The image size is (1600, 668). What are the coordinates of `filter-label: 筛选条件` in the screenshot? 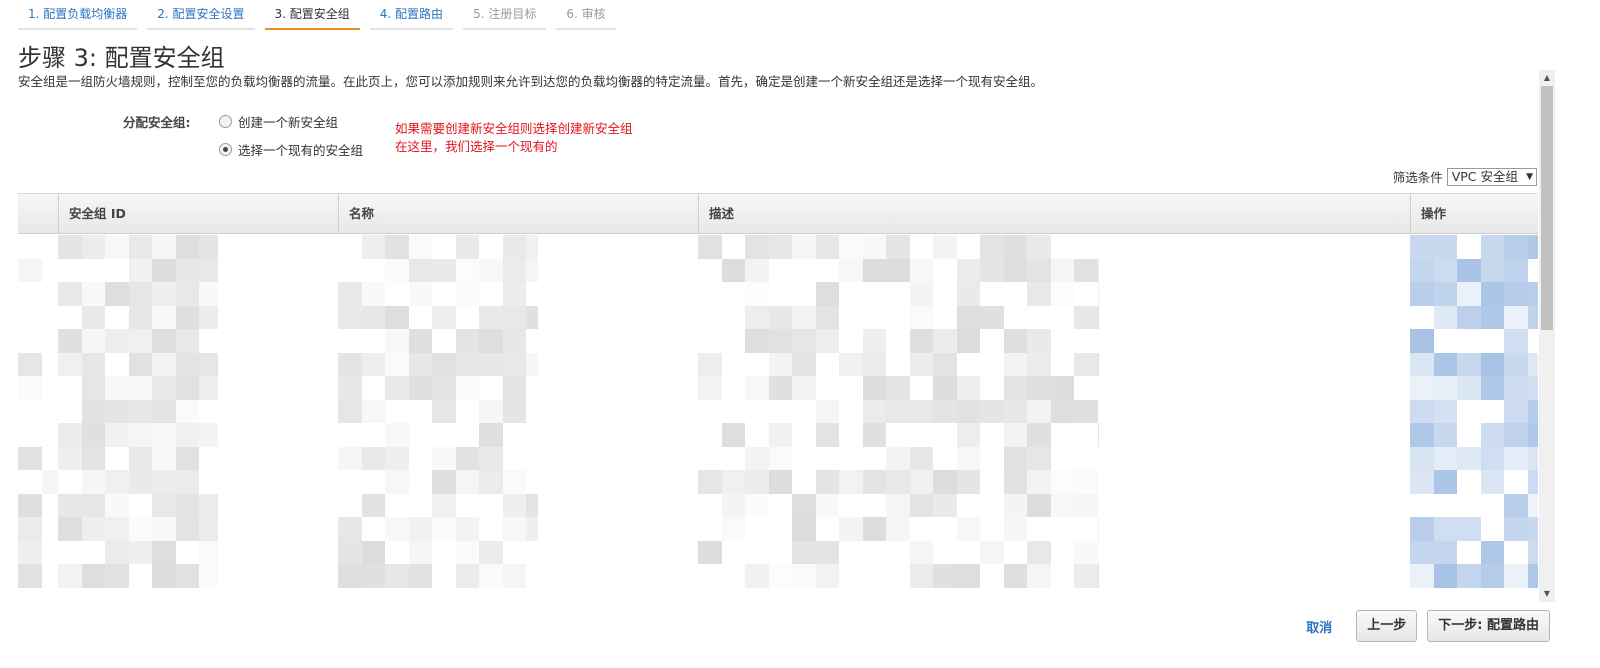 It's located at (1417, 177).